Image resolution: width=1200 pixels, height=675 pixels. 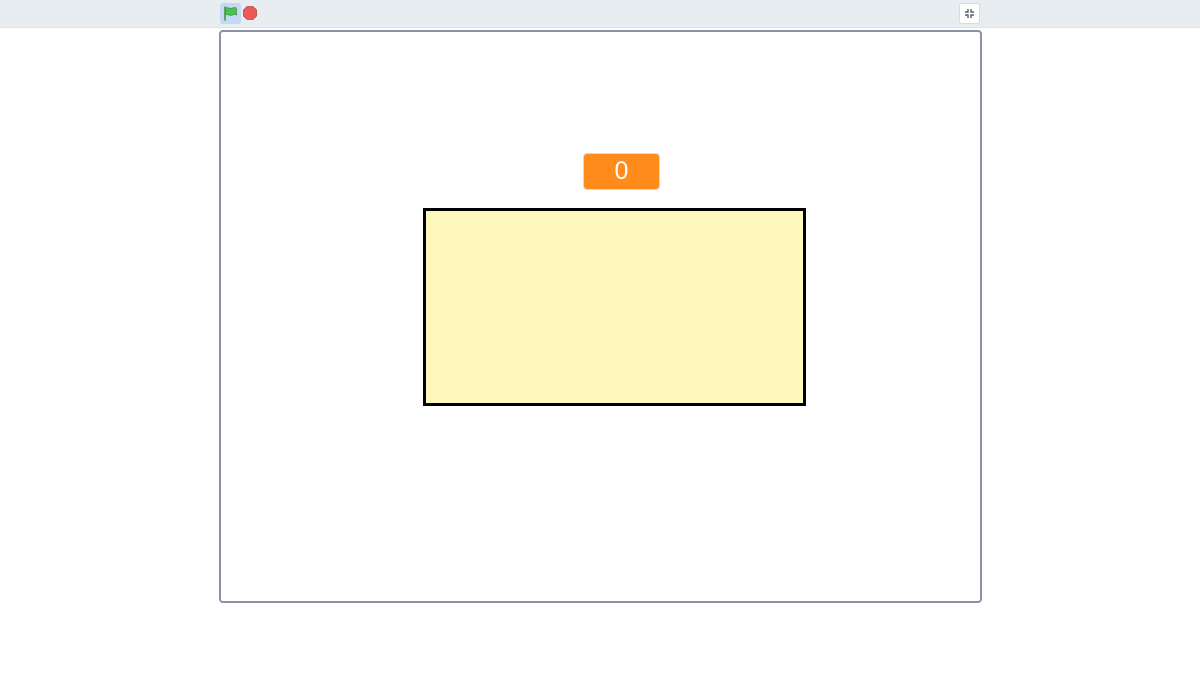 I want to click on green-flag-icon, so click(x=230, y=13).